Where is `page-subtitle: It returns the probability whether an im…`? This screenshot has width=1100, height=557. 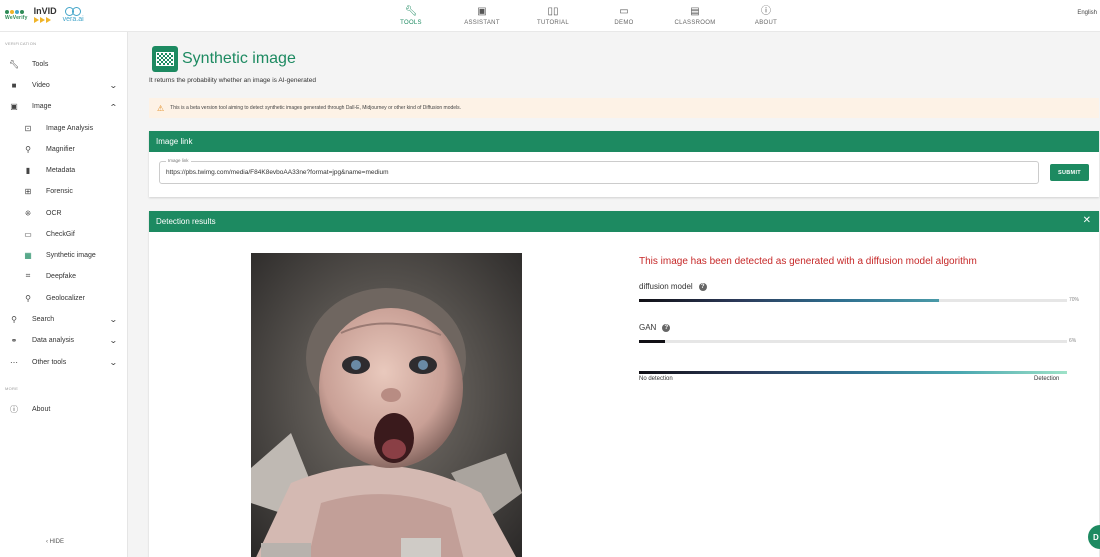 page-subtitle: It returns the probability whether an im… is located at coordinates (232, 80).